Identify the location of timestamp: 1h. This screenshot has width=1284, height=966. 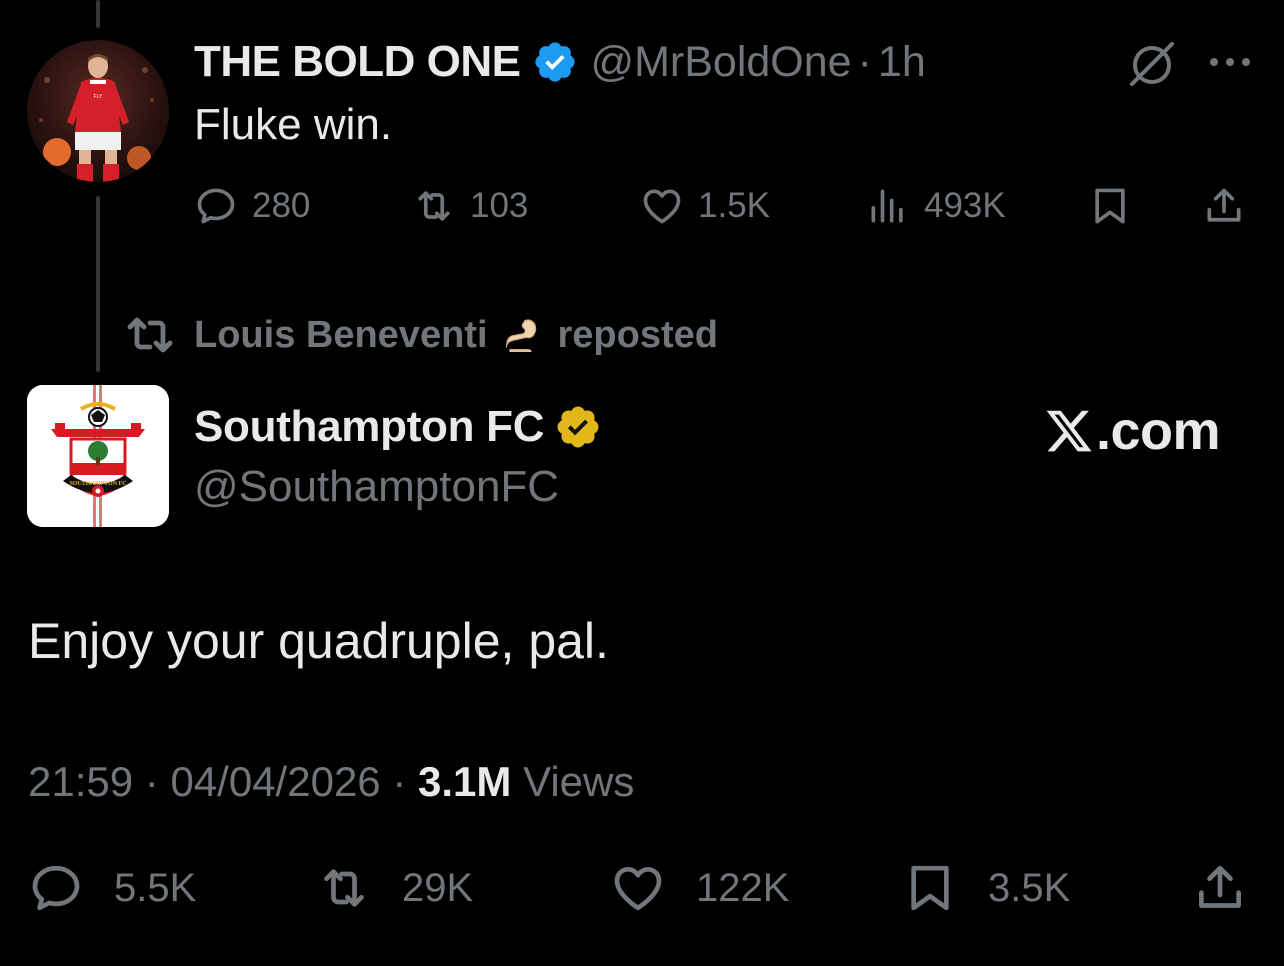
(902, 62).